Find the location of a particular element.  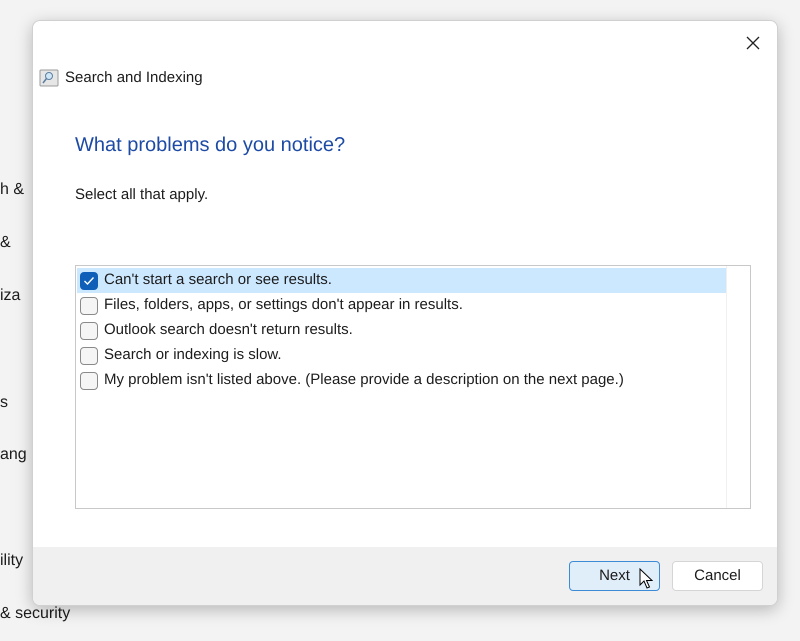

option-label: Outlook search doesn't return results. is located at coordinates (228, 330).